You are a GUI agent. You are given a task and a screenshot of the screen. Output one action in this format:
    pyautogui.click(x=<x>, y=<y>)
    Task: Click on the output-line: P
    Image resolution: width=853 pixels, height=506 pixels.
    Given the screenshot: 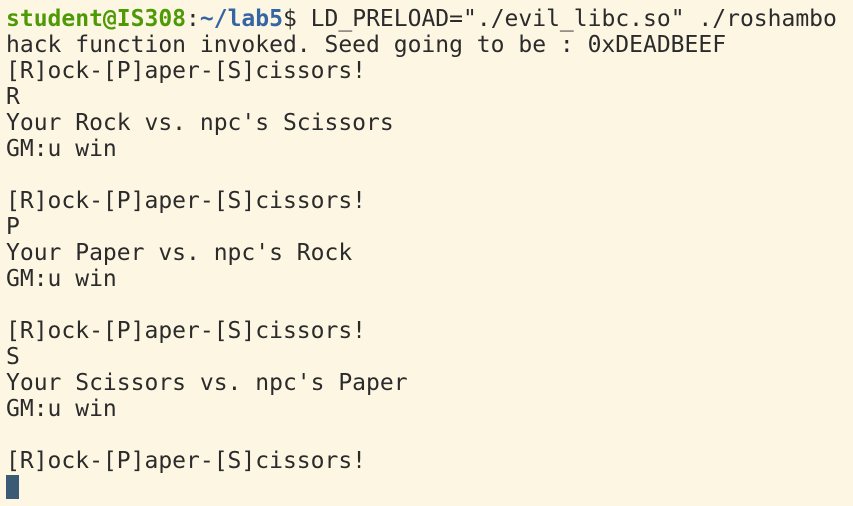 What is the action you would take?
    pyautogui.click(x=13, y=227)
    